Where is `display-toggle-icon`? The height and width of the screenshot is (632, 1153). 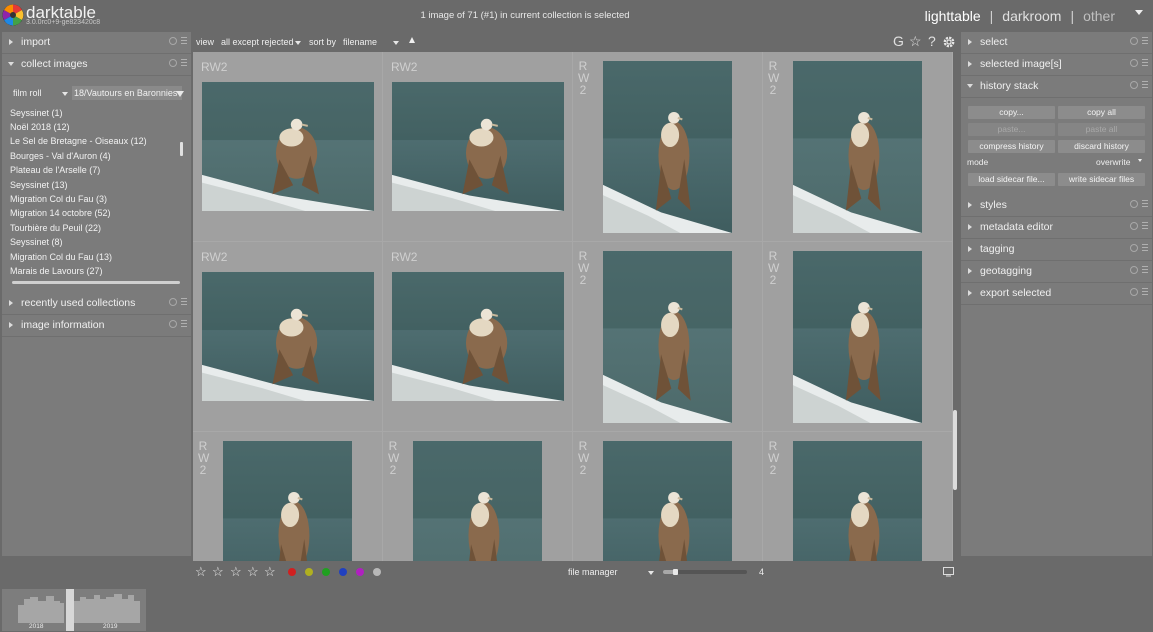 display-toggle-icon is located at coordinates (948, 572).